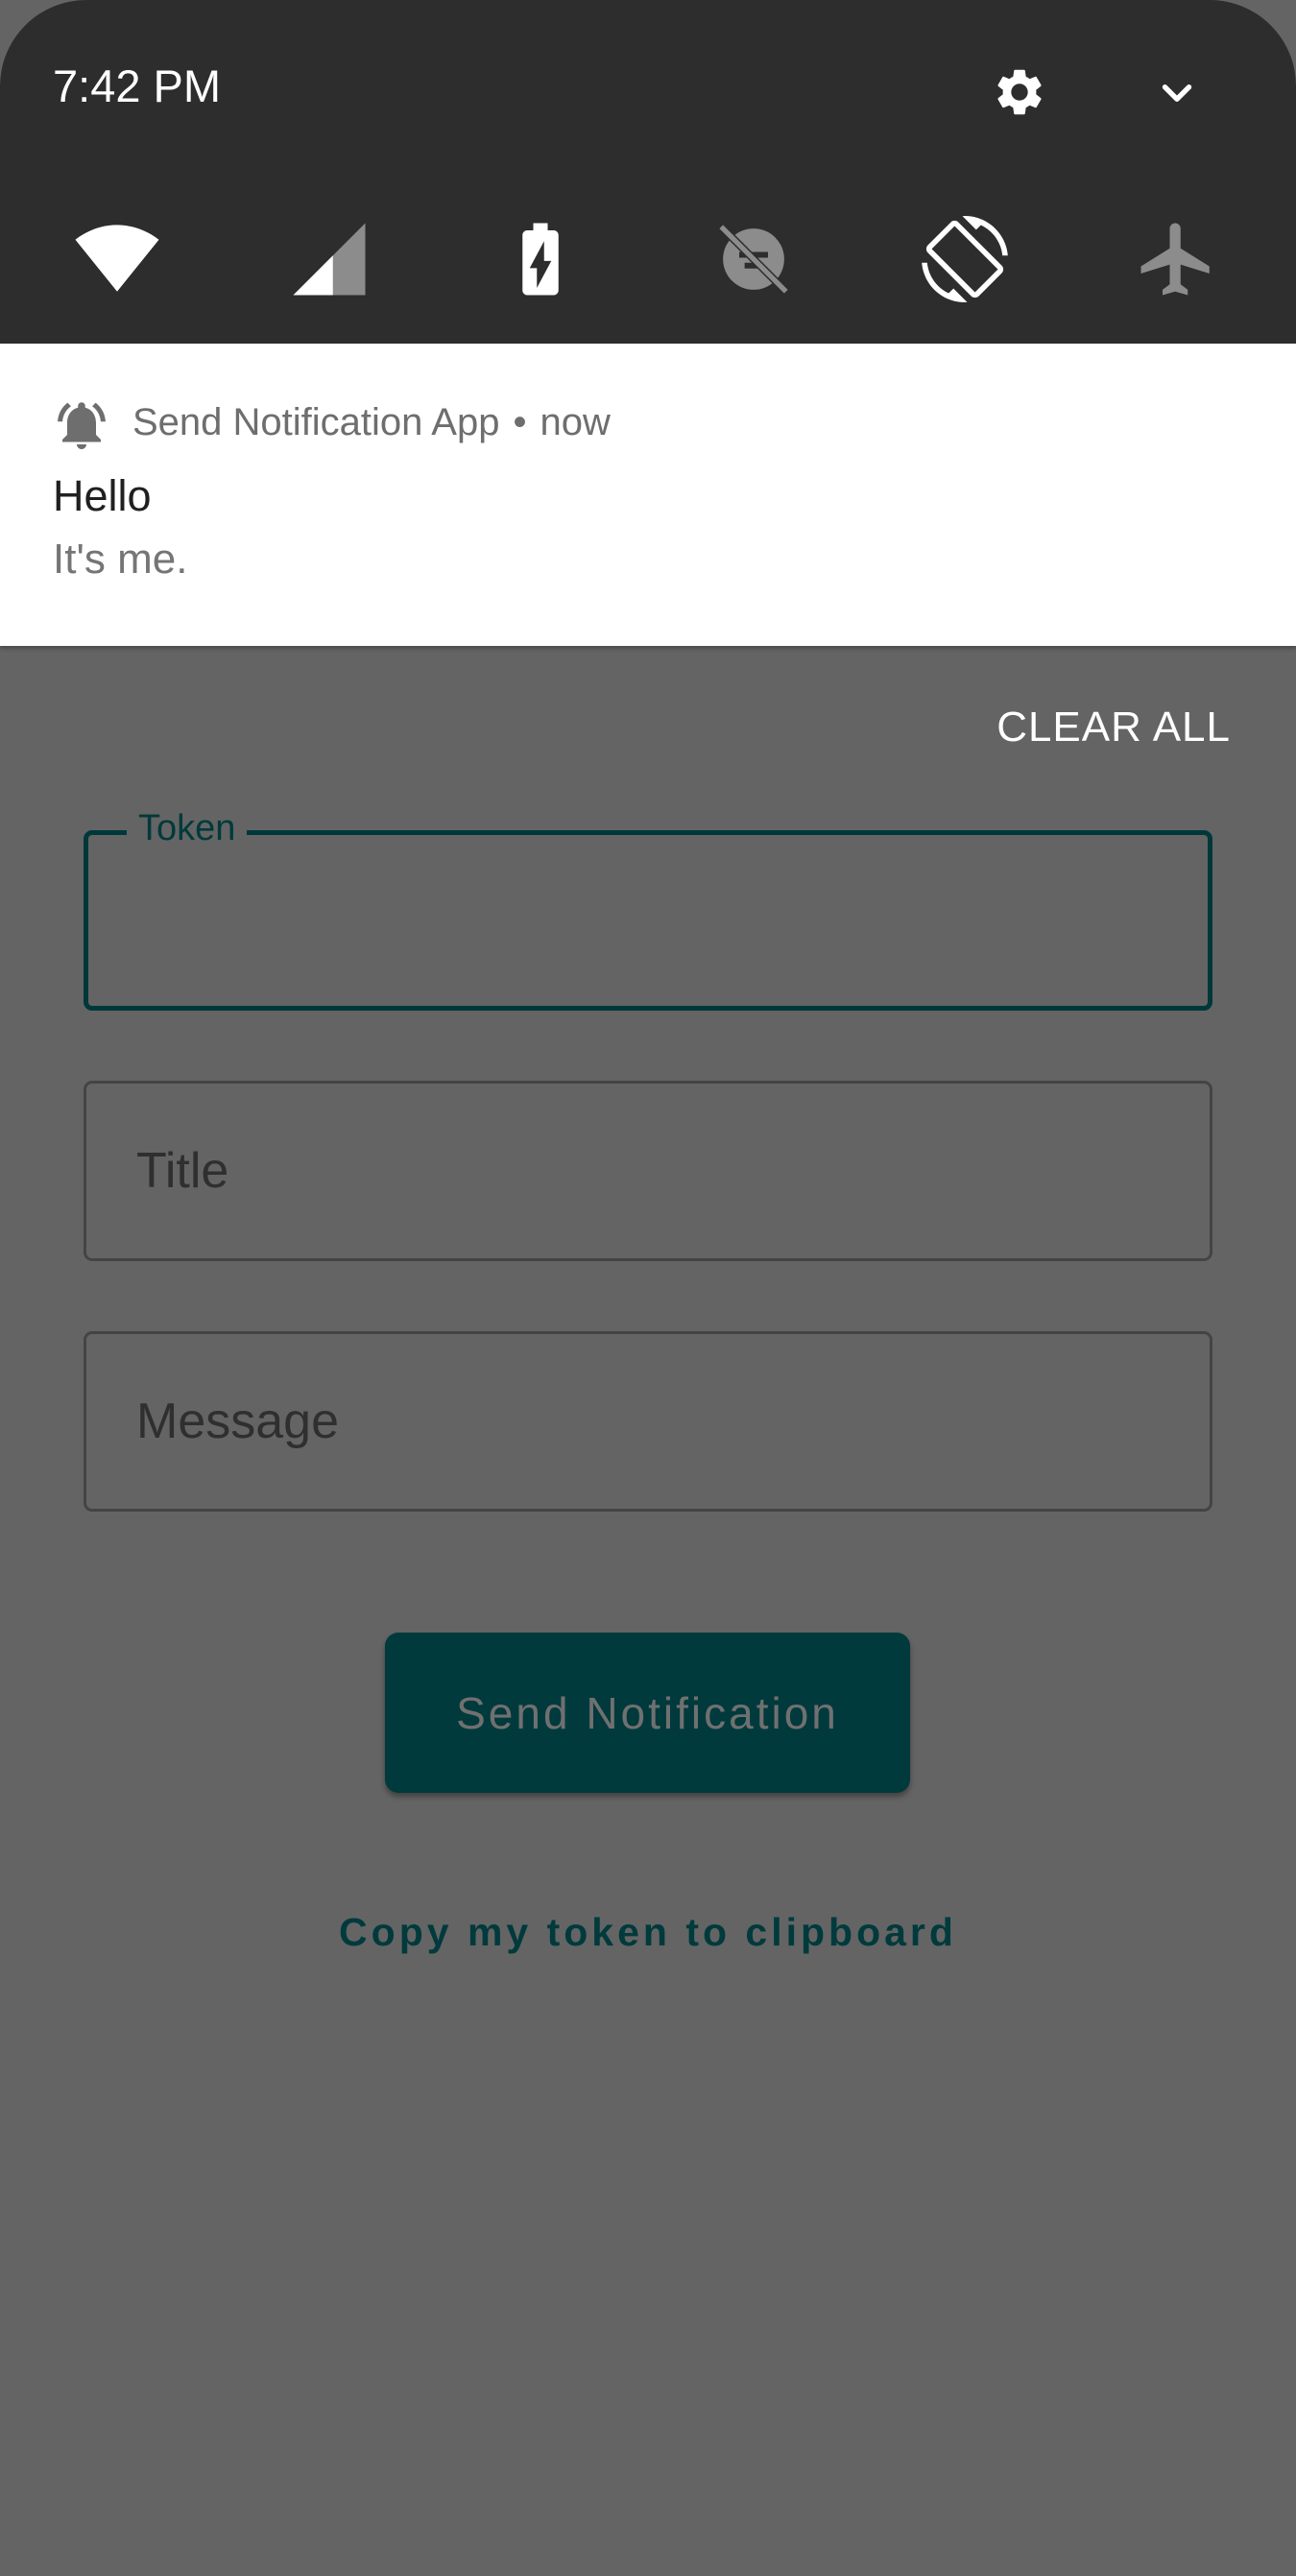  I want to click on notification-text: It's me., so click(120, 559).